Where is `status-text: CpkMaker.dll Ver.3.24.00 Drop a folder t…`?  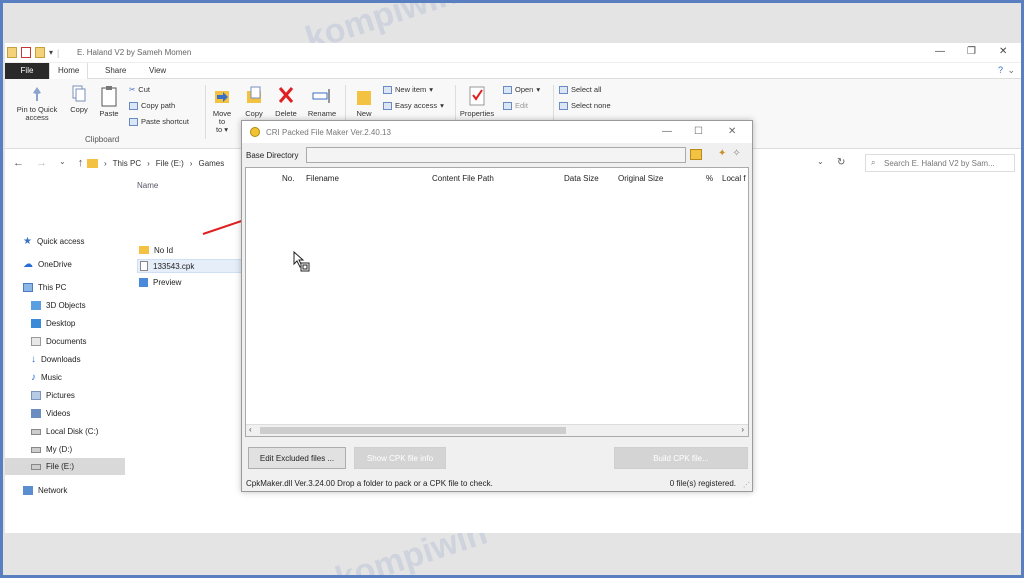
status-text: CpkMaker.dll Ver.3.24.00 Drop a folder t… is located at coordinates (369, 483).